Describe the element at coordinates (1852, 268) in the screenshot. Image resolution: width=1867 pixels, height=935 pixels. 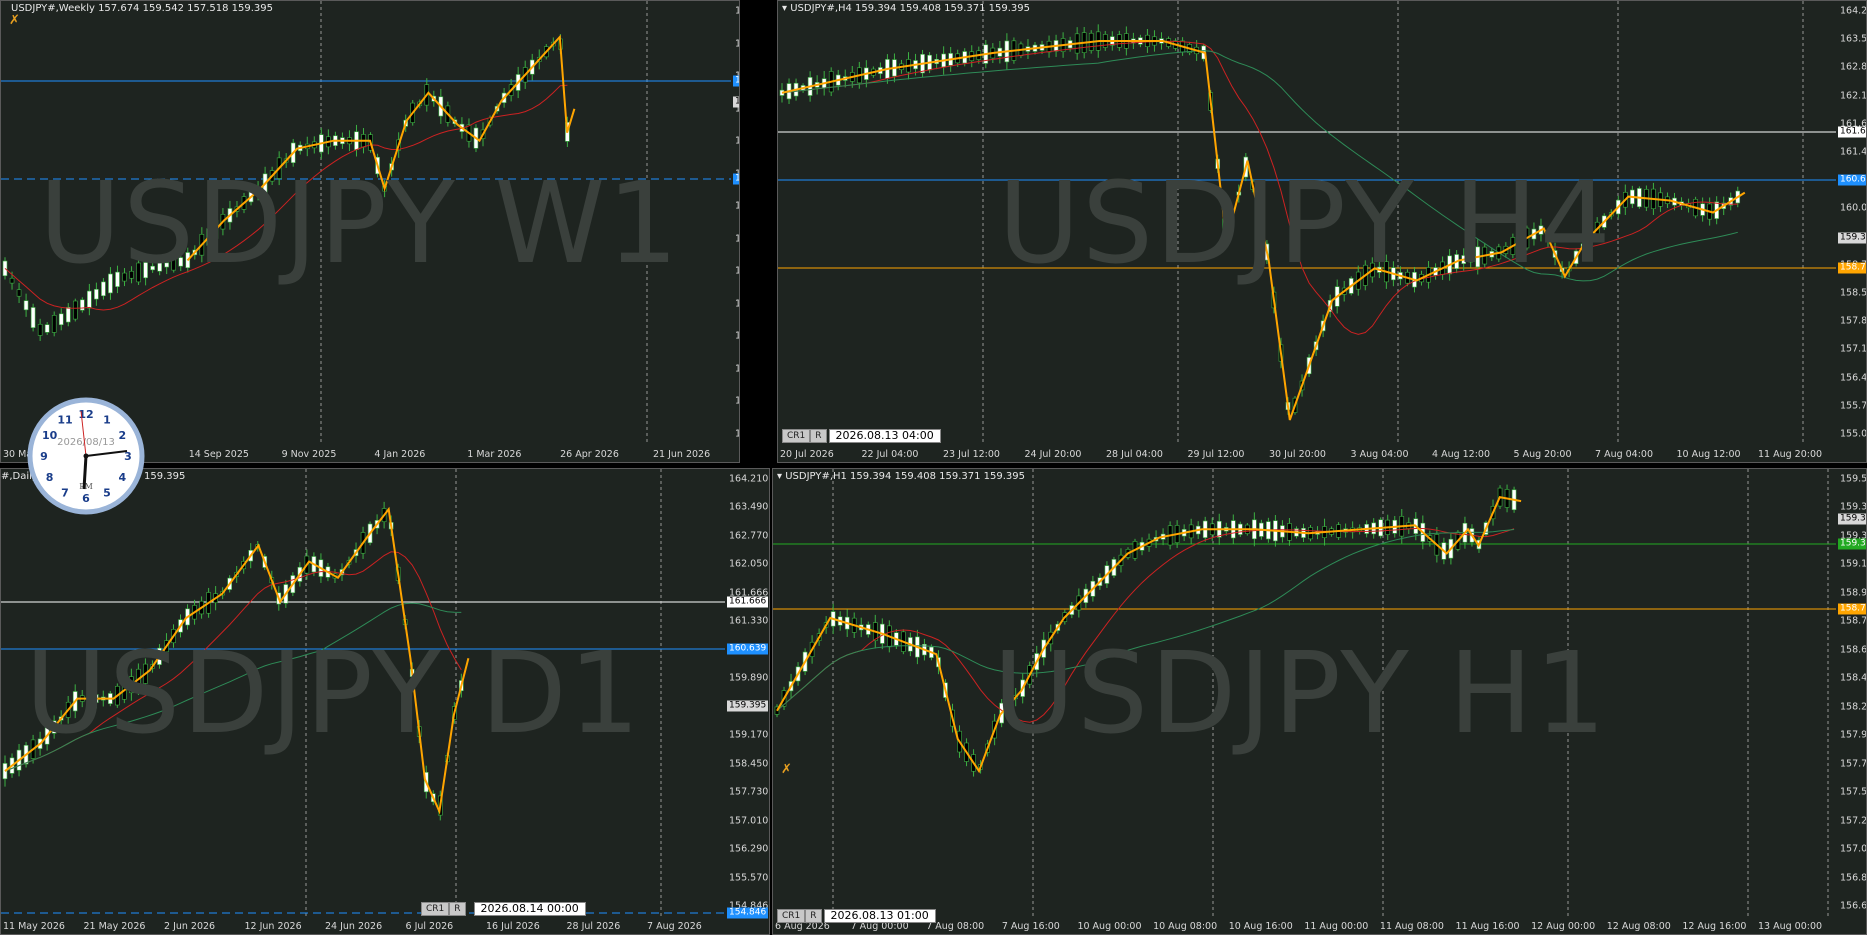
I see `price-tag: 158.70` at that location.